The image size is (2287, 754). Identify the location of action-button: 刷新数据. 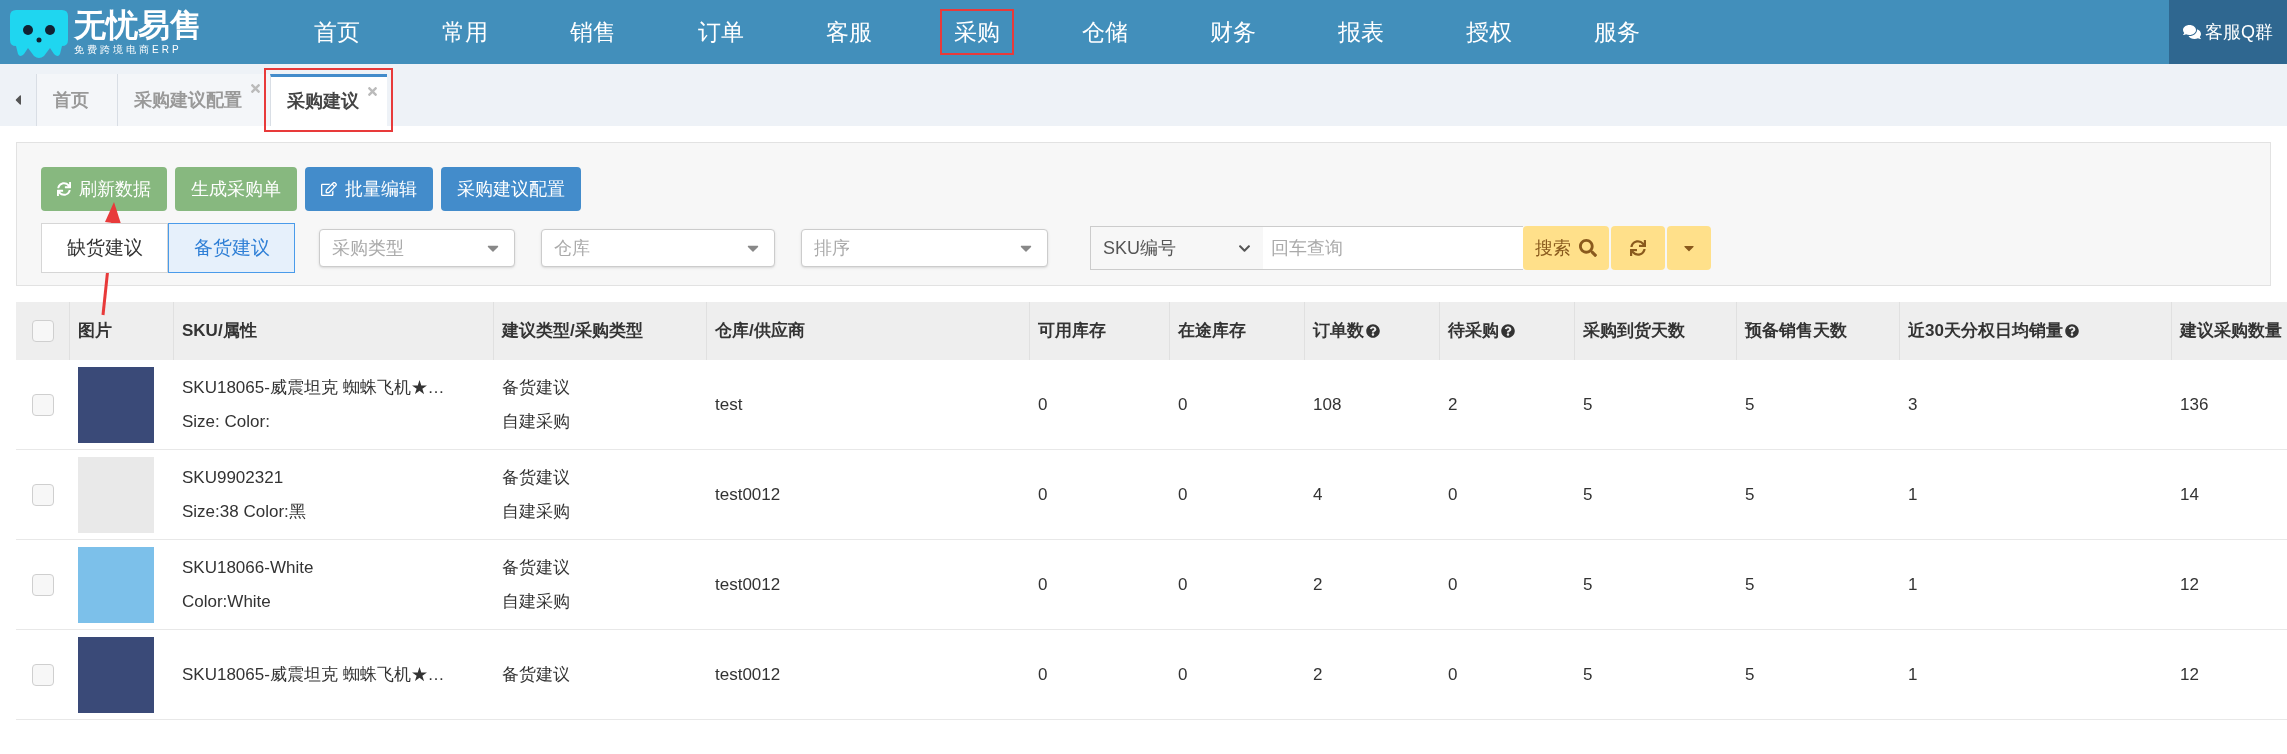
(104, 189).